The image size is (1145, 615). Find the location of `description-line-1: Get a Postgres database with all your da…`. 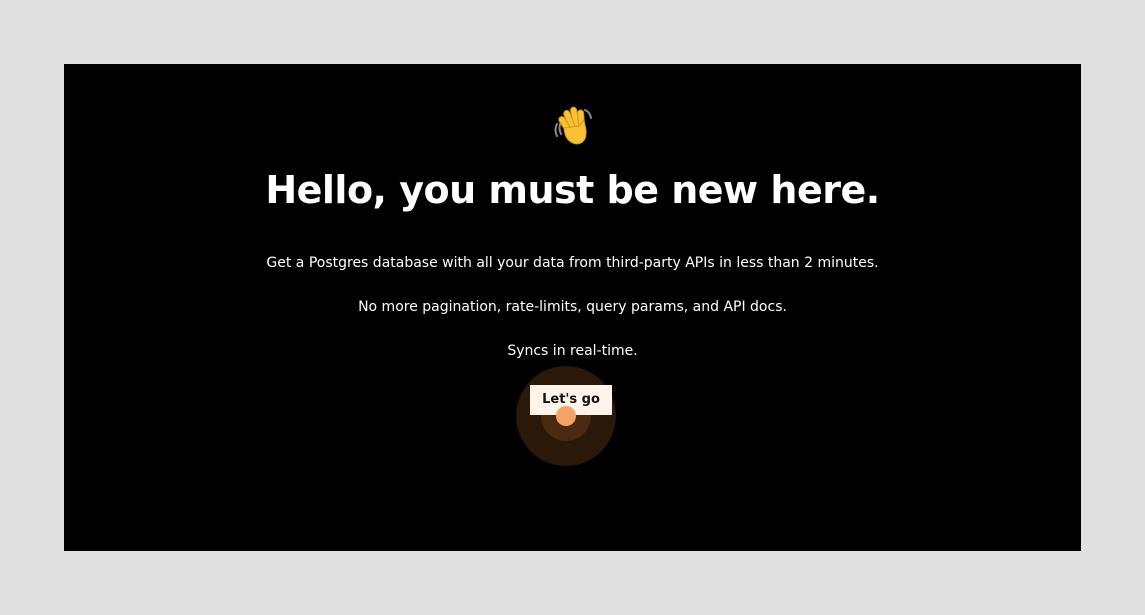

description-line-1: Get a Postgres database with all your da… is located at coordinates (572, 263).